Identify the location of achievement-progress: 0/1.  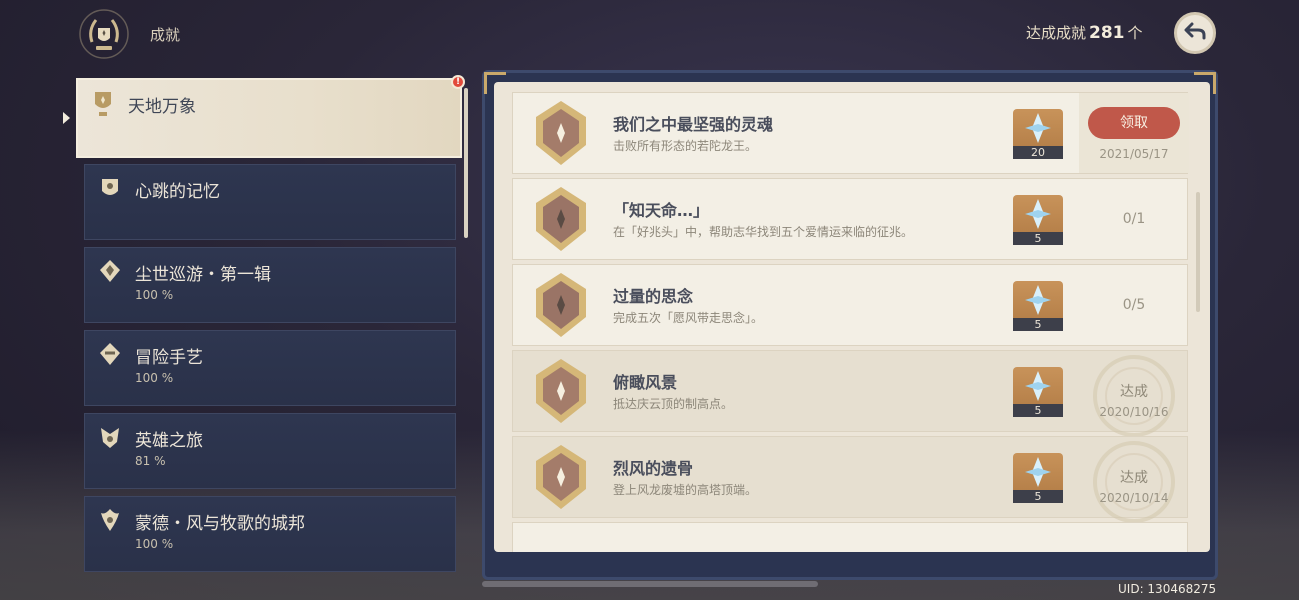
(1134, 219).